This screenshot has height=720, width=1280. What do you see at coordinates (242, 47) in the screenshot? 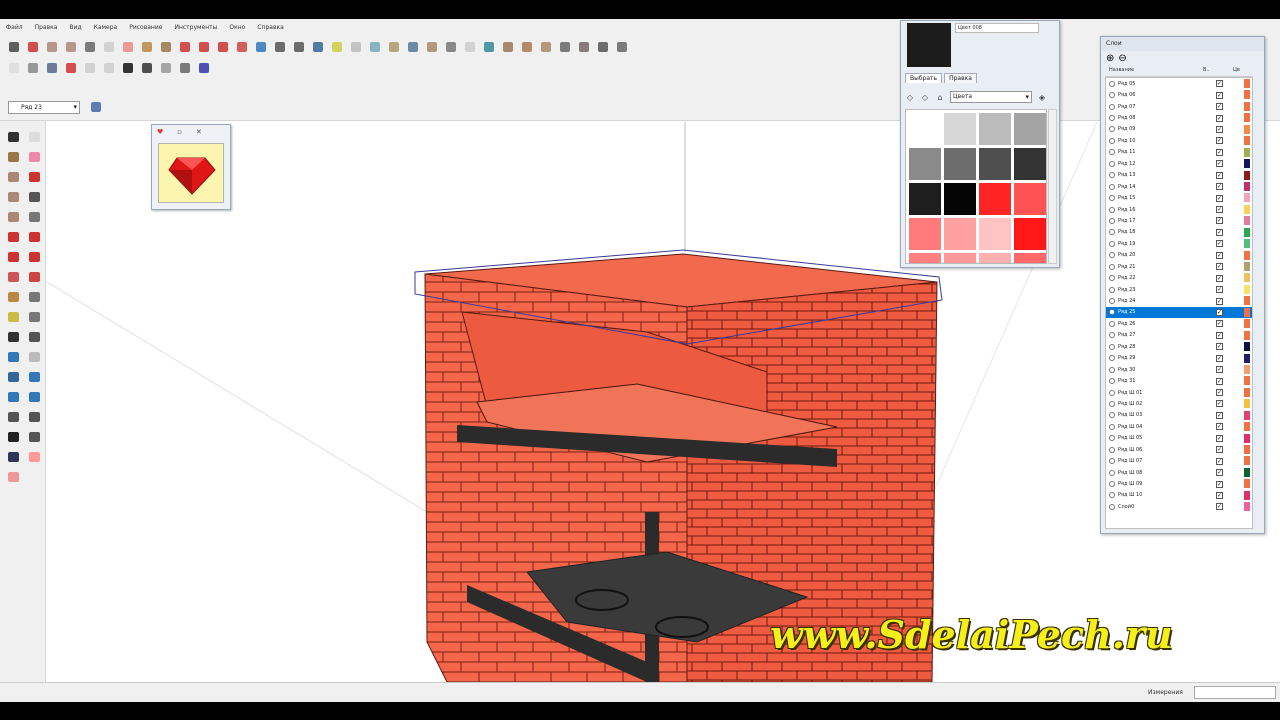
I see `follow-me-icon` at bounding box center [242, 47].